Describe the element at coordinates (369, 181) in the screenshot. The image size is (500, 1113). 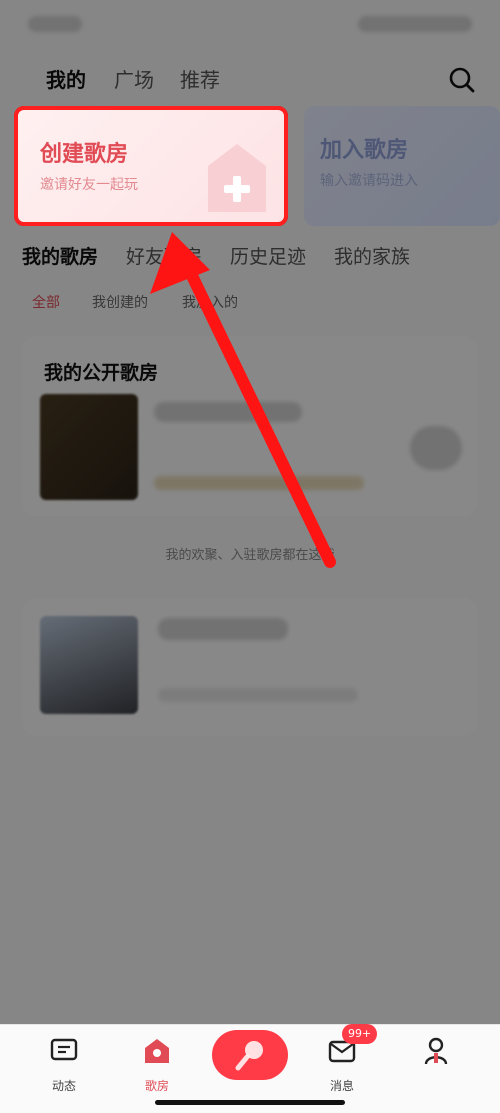
I see `join-room-subtitle: 输入邀请码进入` at that location.